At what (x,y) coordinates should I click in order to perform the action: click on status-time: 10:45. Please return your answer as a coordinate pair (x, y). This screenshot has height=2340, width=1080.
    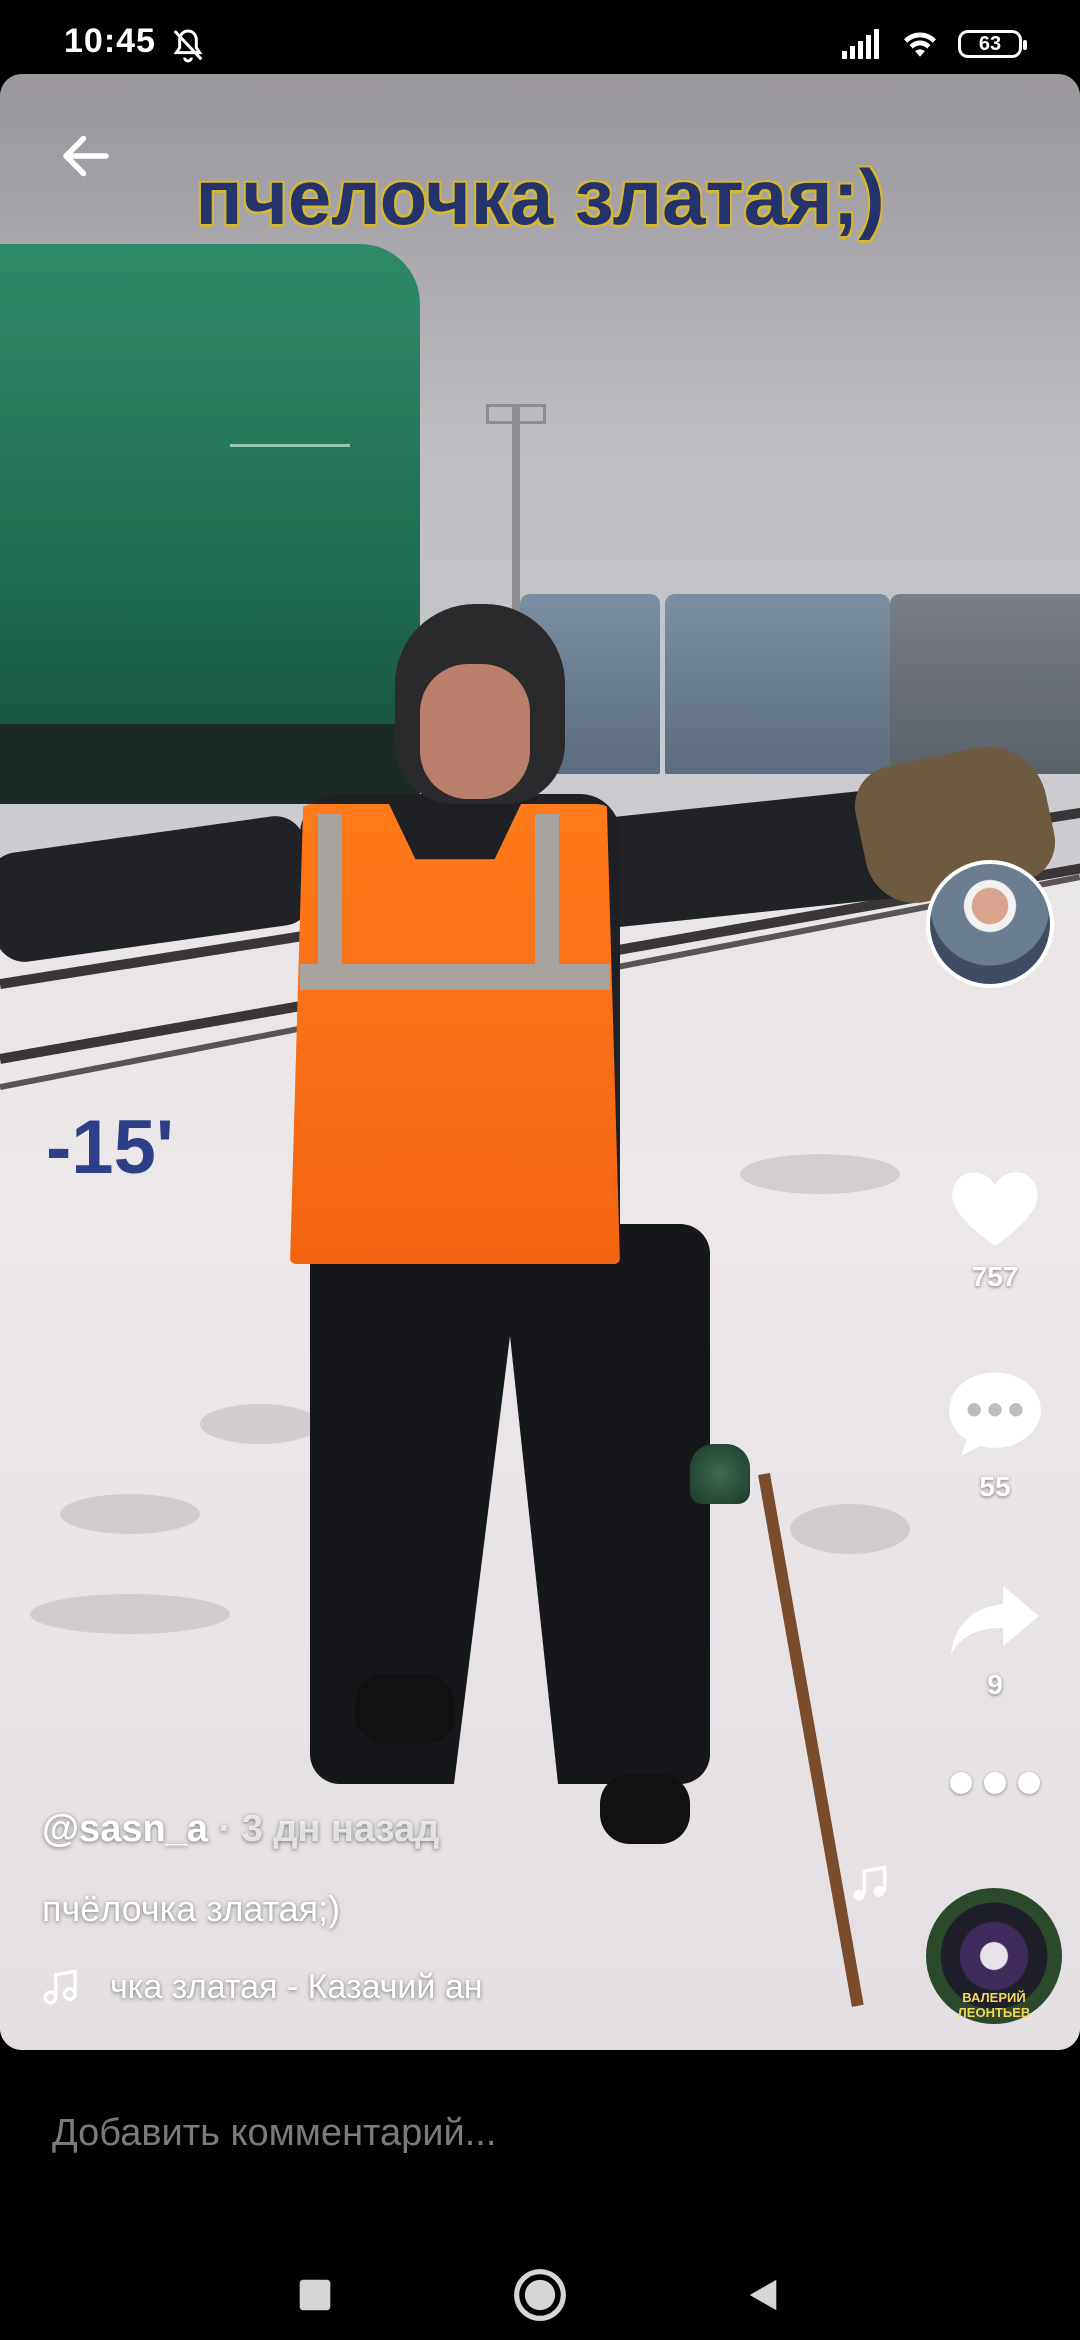
    Looking at the image, I should click on (110, 41).